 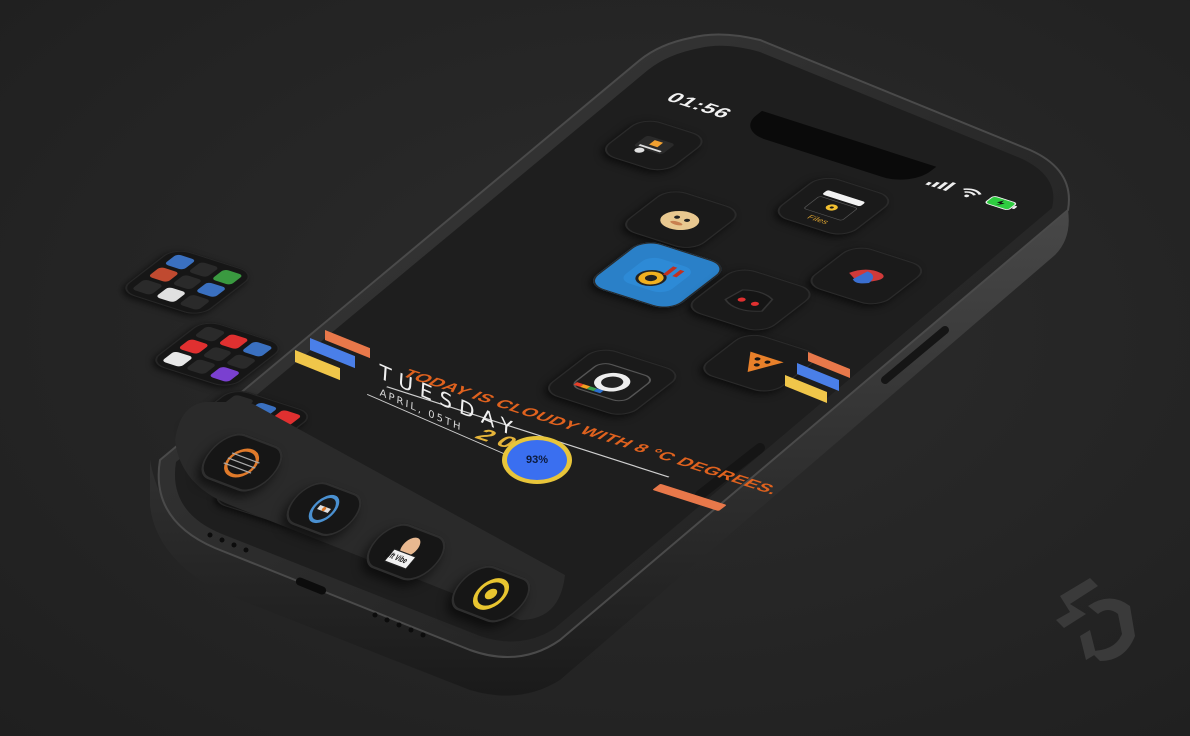 I want to click on app-files: Files, so click(x=833, y=206).